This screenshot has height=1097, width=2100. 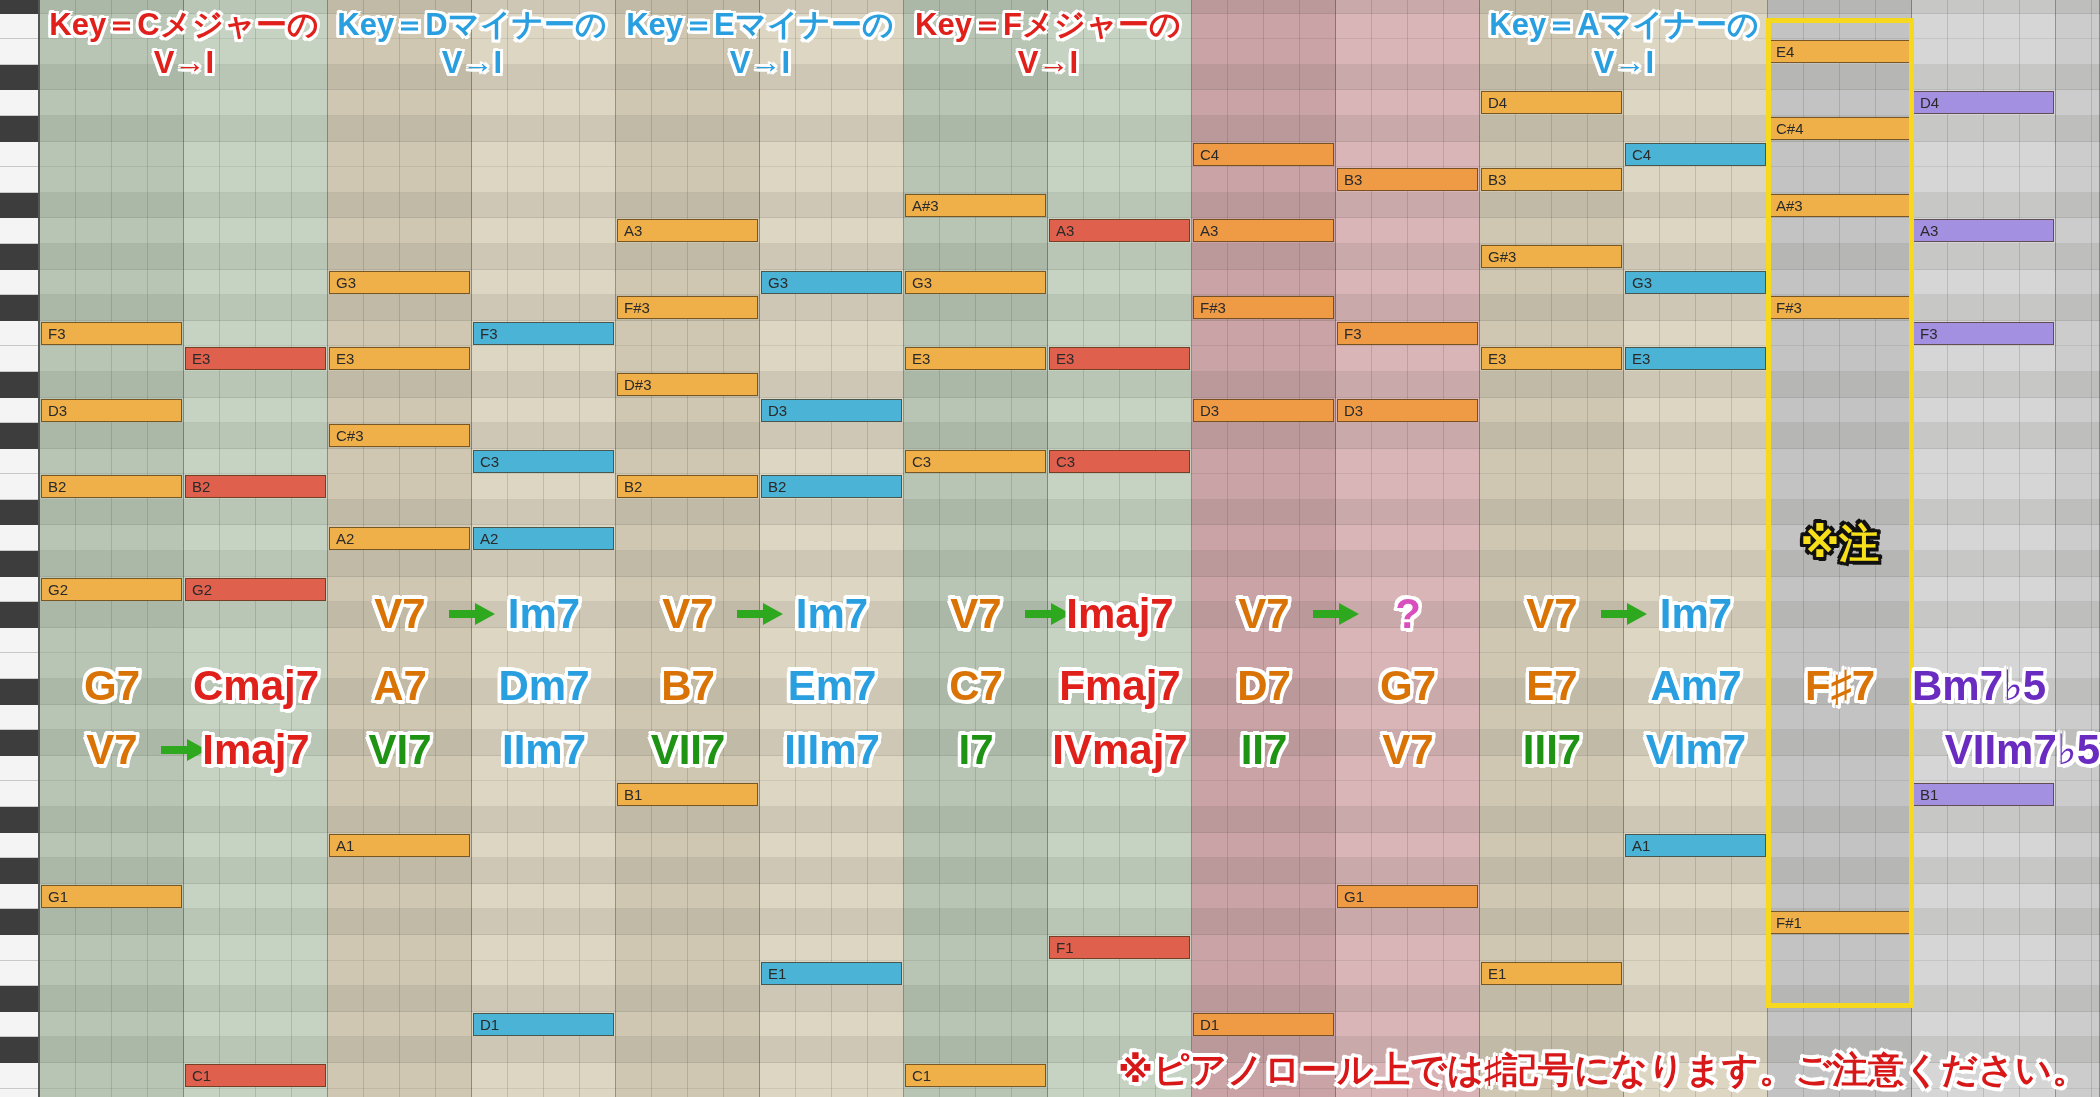 I want to click on key-heading: Key＝Cメジャーの, so click(x=184, y=25).